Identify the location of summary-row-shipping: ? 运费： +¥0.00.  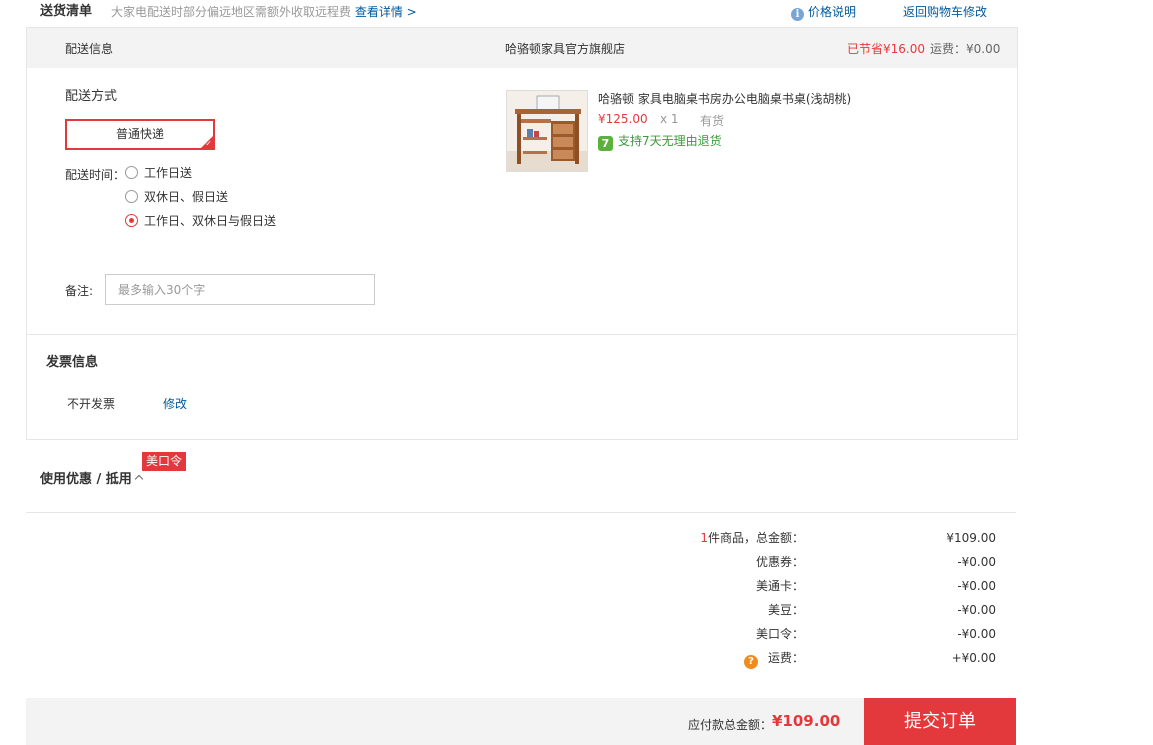
(800, 658).